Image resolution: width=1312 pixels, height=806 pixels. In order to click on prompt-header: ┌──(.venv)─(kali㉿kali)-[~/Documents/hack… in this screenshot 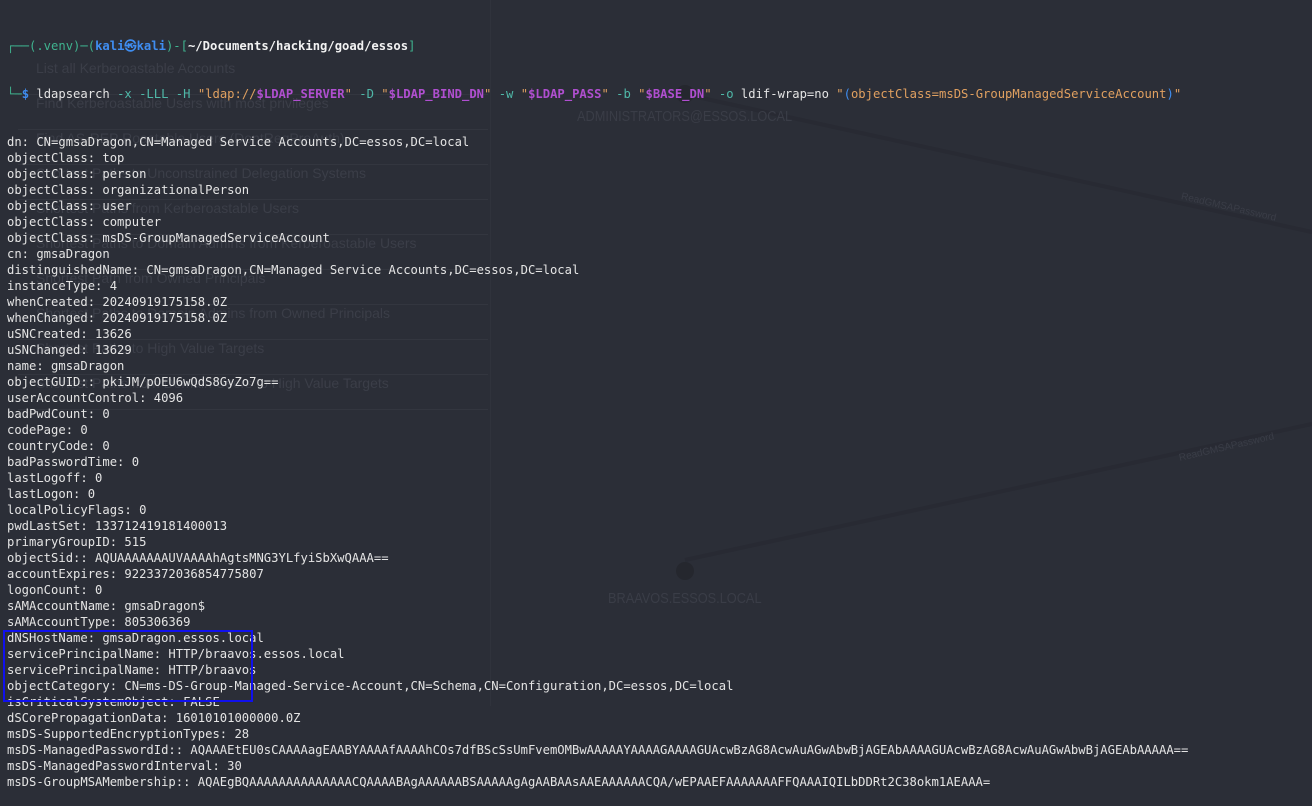, I will do `click(597, 46)`.